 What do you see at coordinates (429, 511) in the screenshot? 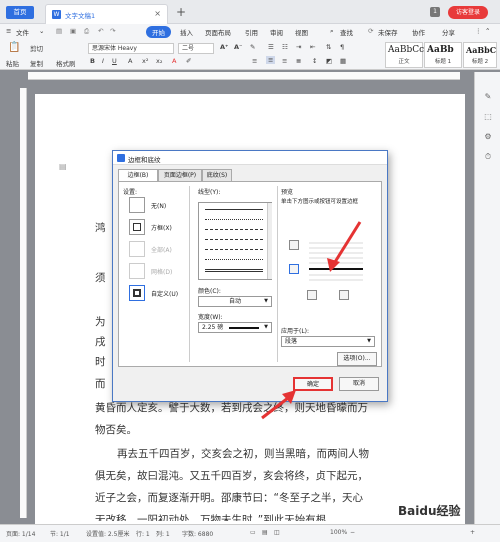
I see `watermark-text: Baidu经验` at bounding box center [429, 511].